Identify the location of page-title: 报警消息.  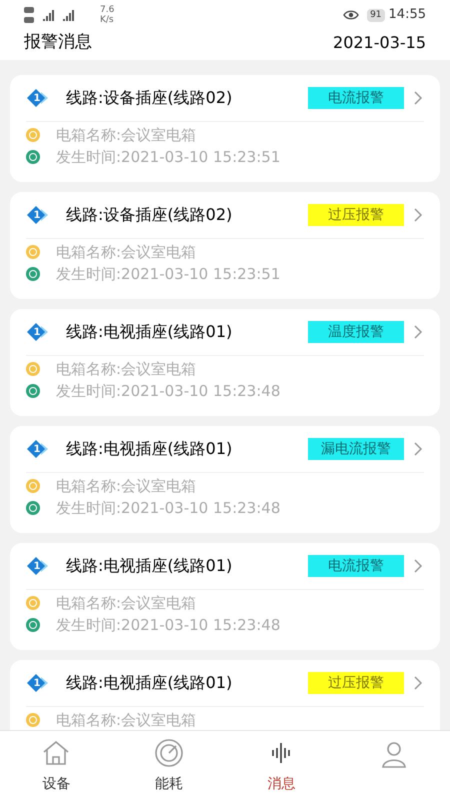
(58, 42).